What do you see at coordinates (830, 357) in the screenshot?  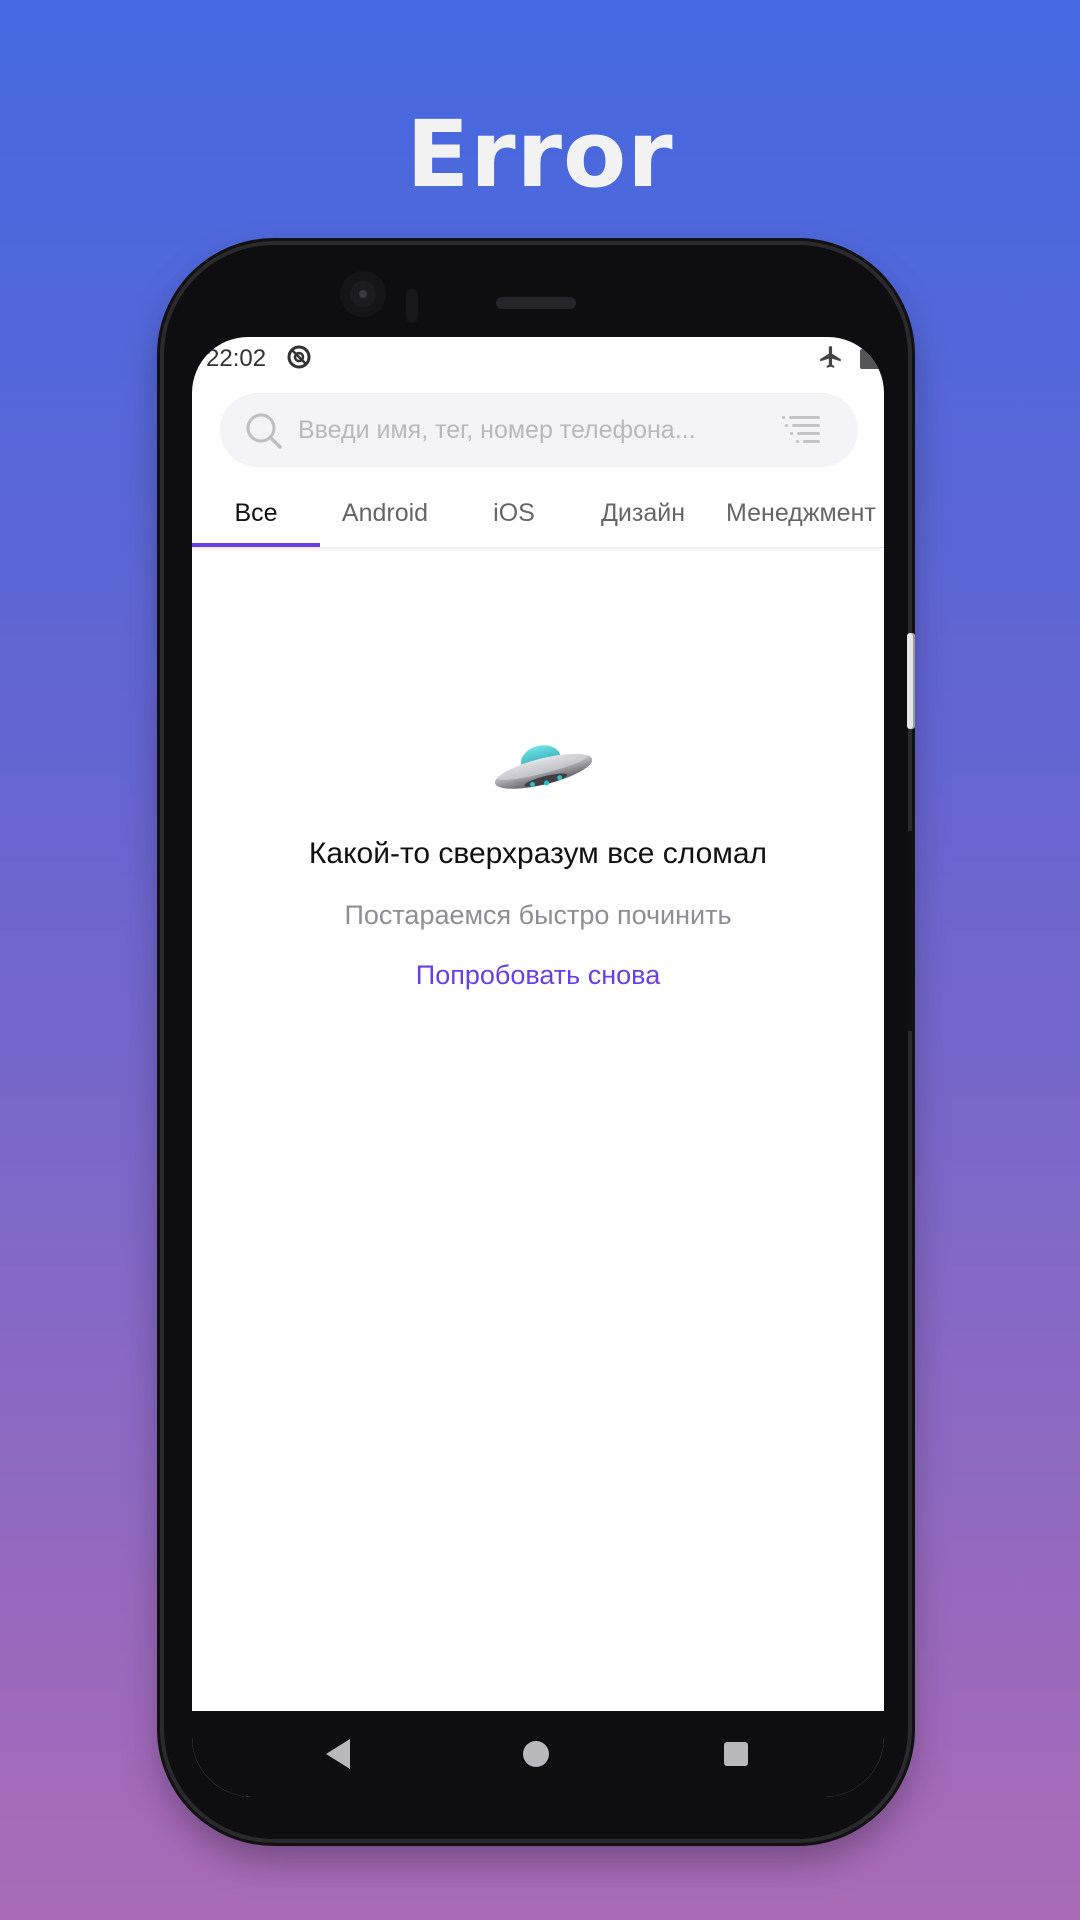 I see `airplane-icon` at bounding box center [830, 357].